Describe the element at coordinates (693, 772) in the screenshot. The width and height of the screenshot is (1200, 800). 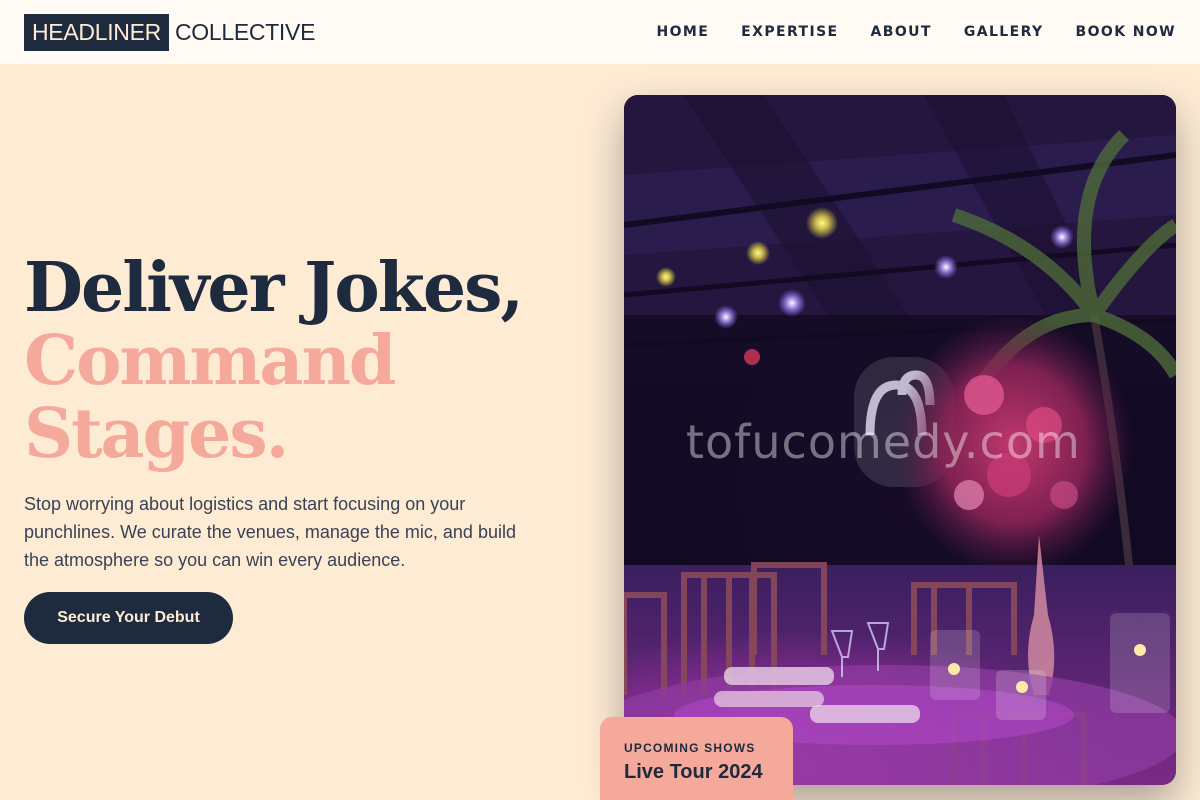
I see `badge-title: Live Tour 2024` at that location.